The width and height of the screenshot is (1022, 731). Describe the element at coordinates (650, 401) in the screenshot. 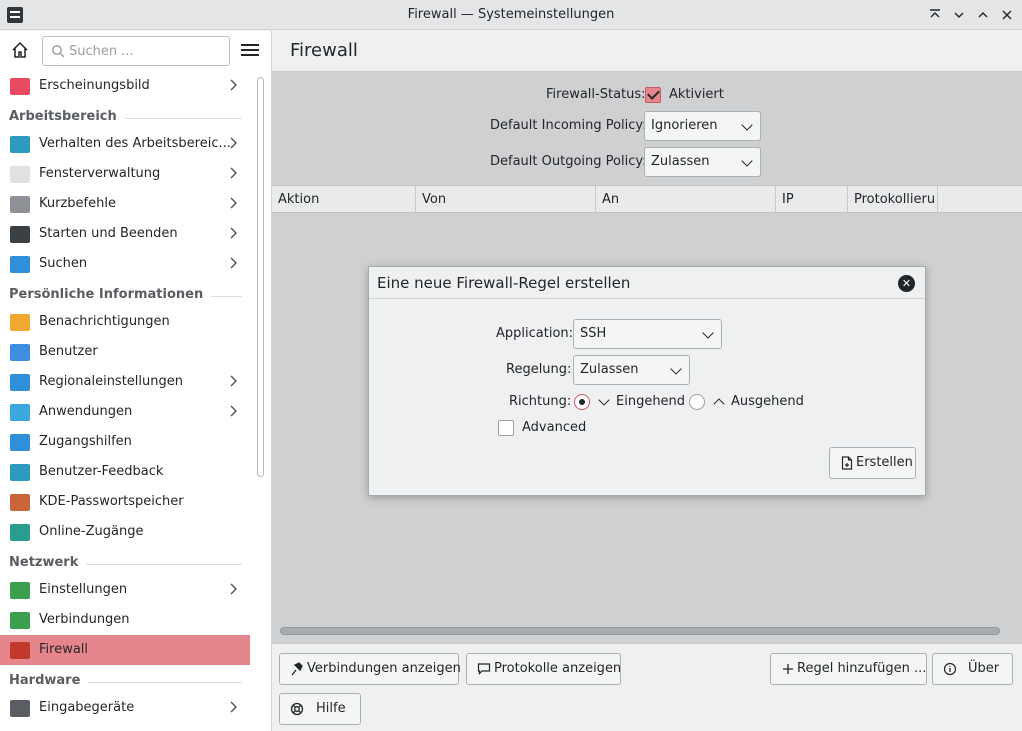

I see `direction-incoming-label: Eingehend` at that location.